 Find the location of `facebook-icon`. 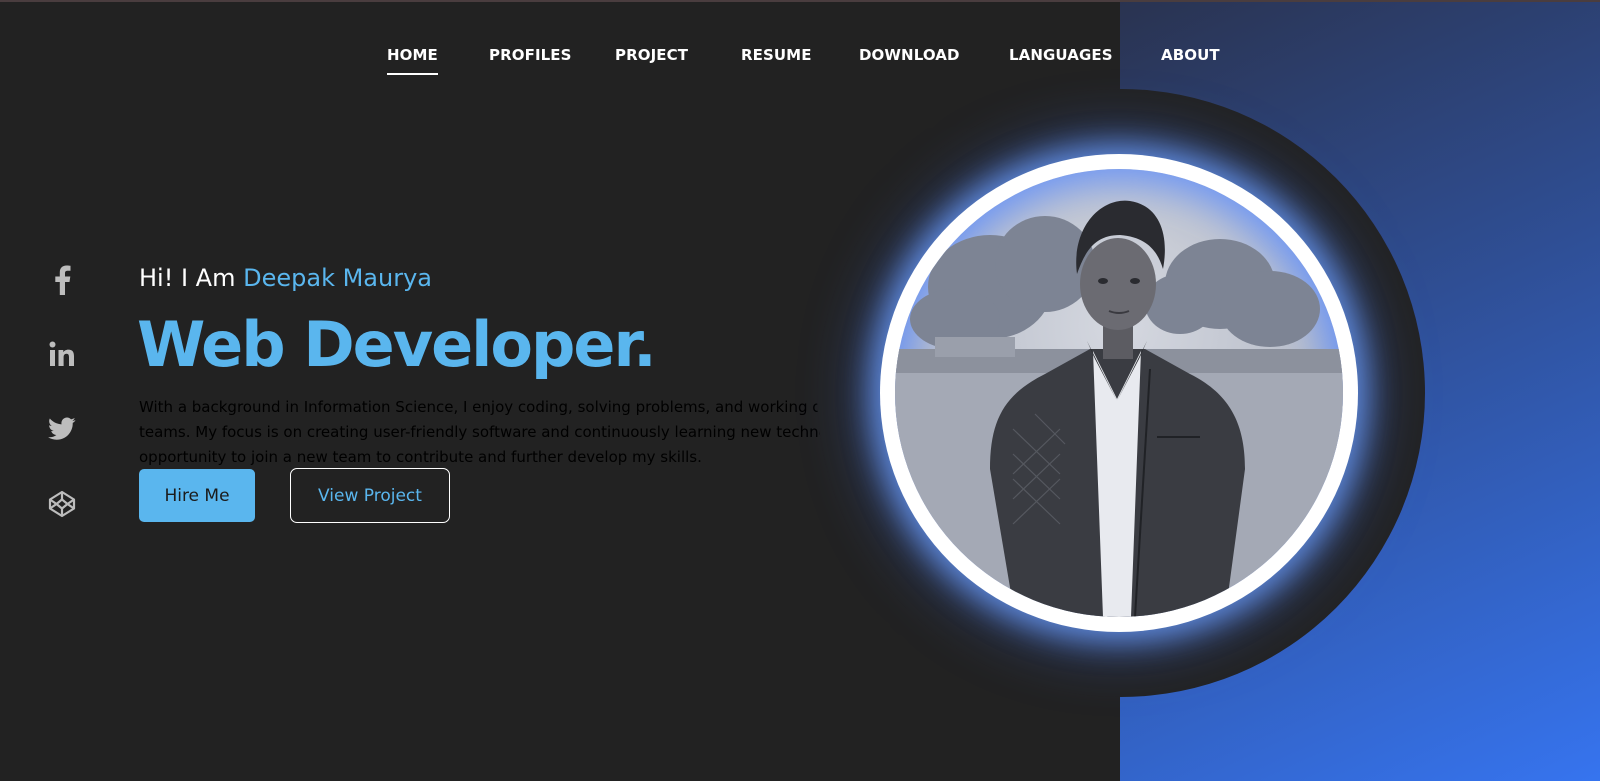

facebook-icon is located at coordinates (62, 280).